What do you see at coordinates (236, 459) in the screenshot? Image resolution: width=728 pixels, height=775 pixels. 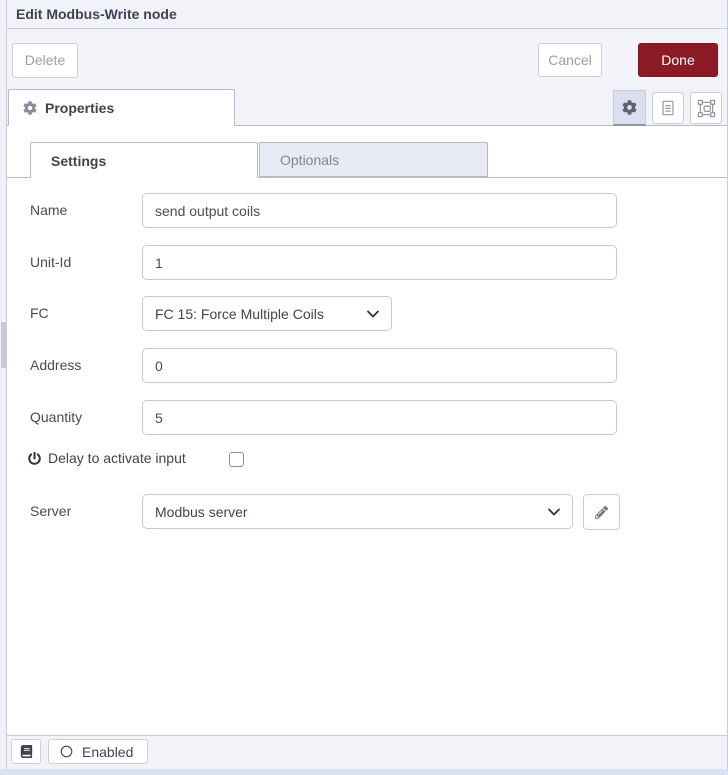 I see `delay-checkbox` at bounding box center [236, 459].